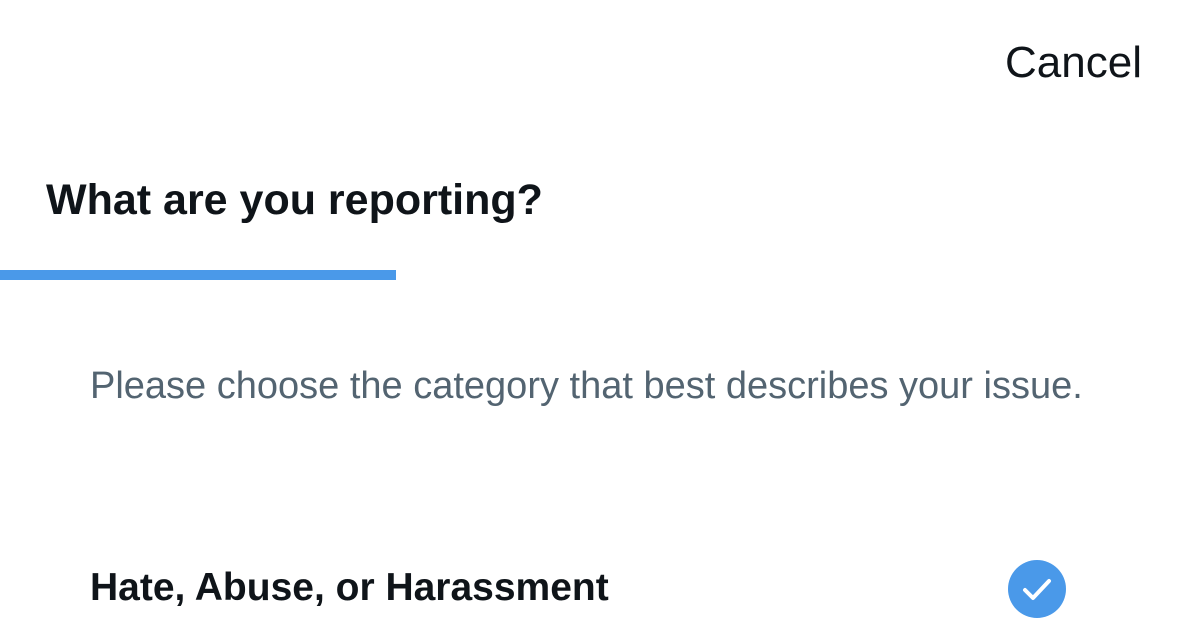 Image resolution: width=1200 pixels, height=640 pixels. I want to click on progress-bar-fill, so click(198, 275).